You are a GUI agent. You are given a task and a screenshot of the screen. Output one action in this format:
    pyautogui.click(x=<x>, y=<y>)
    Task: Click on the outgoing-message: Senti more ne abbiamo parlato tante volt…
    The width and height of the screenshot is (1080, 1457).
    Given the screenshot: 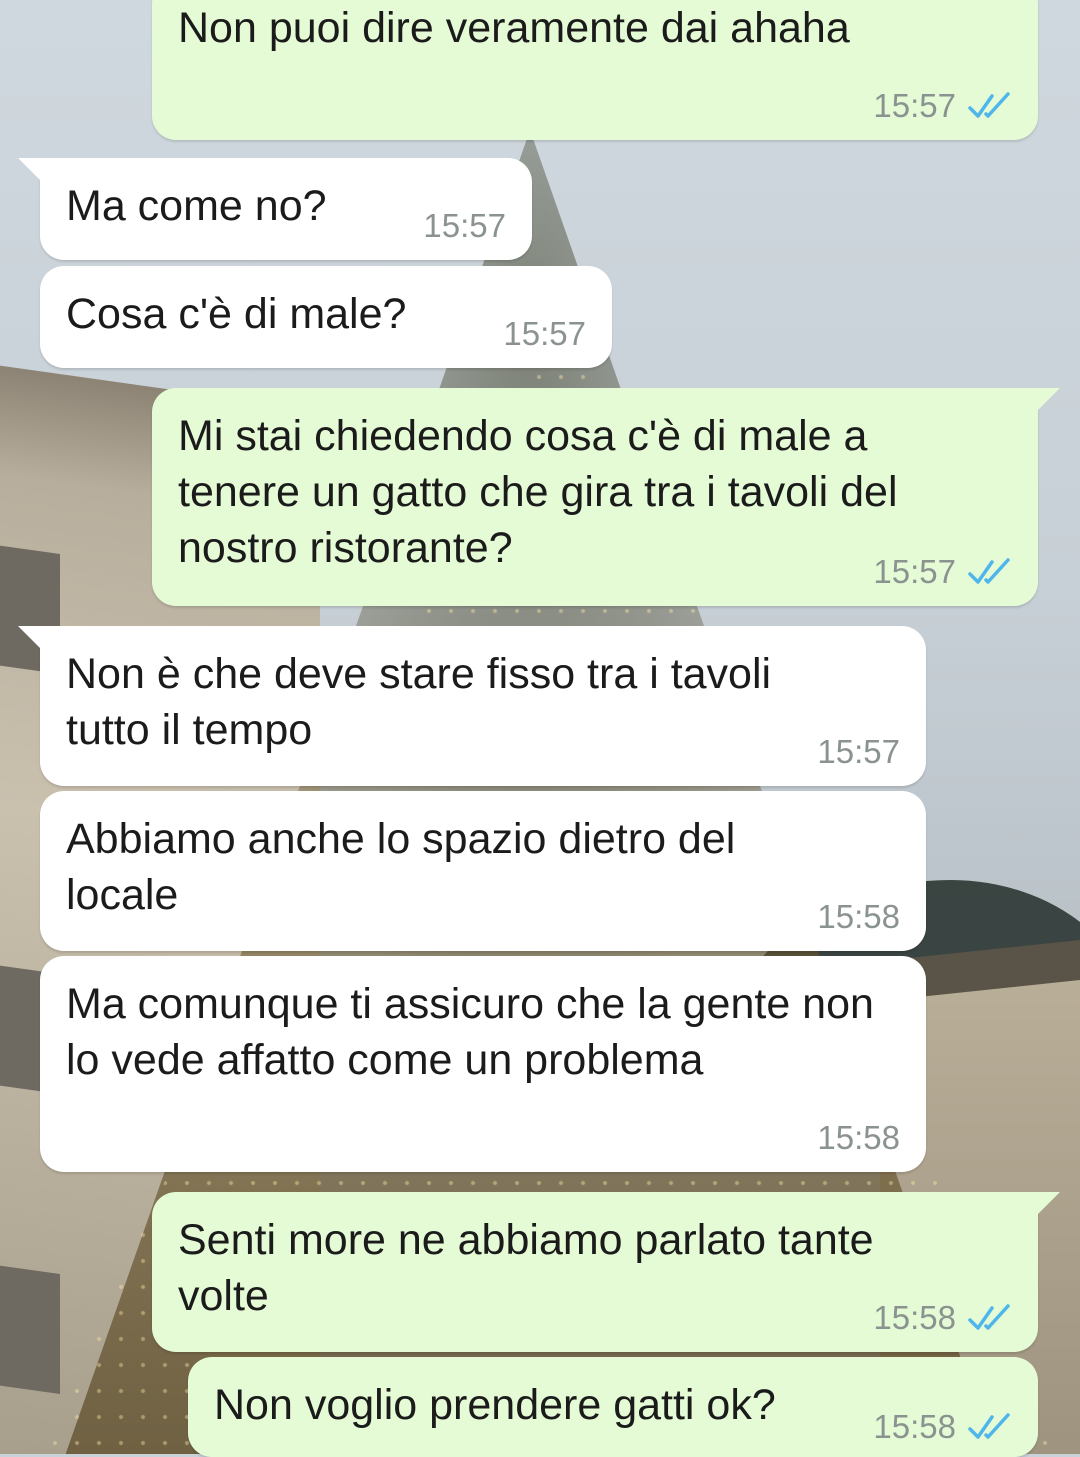 What is the action you would take?
    pyautogui.click(x=606, y=1272)
    